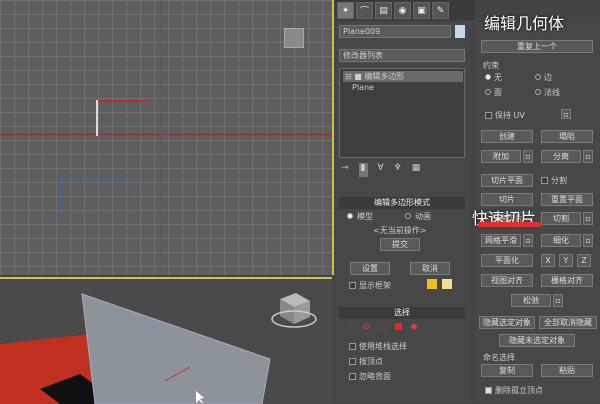  Describe the element at coordinates (408, 216) in the screenshot. I see `animate-radio` at that location.